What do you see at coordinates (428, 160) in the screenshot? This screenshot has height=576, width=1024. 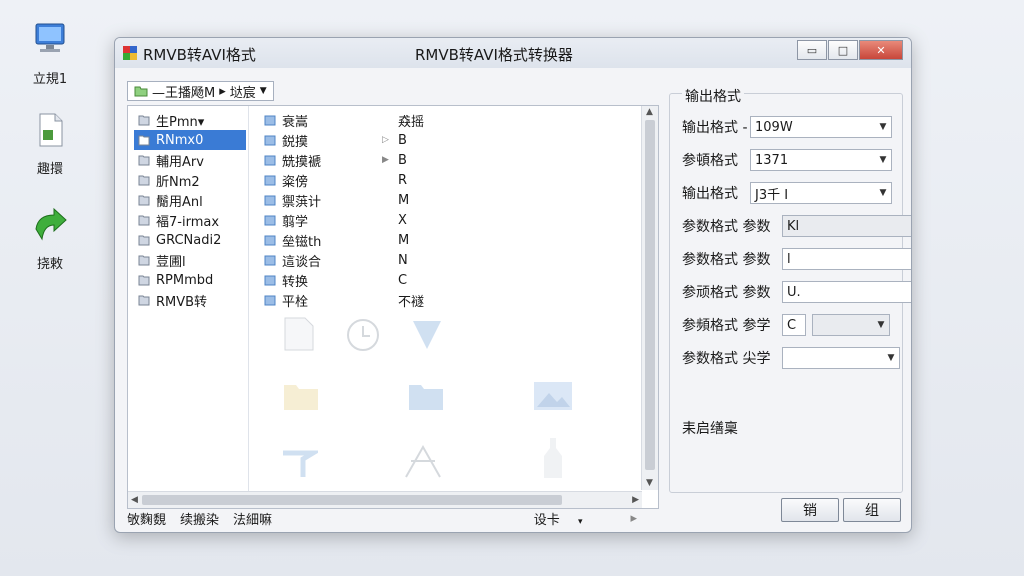 I see `detail-list-item: ▶ B` at bounding box center [428, 160].